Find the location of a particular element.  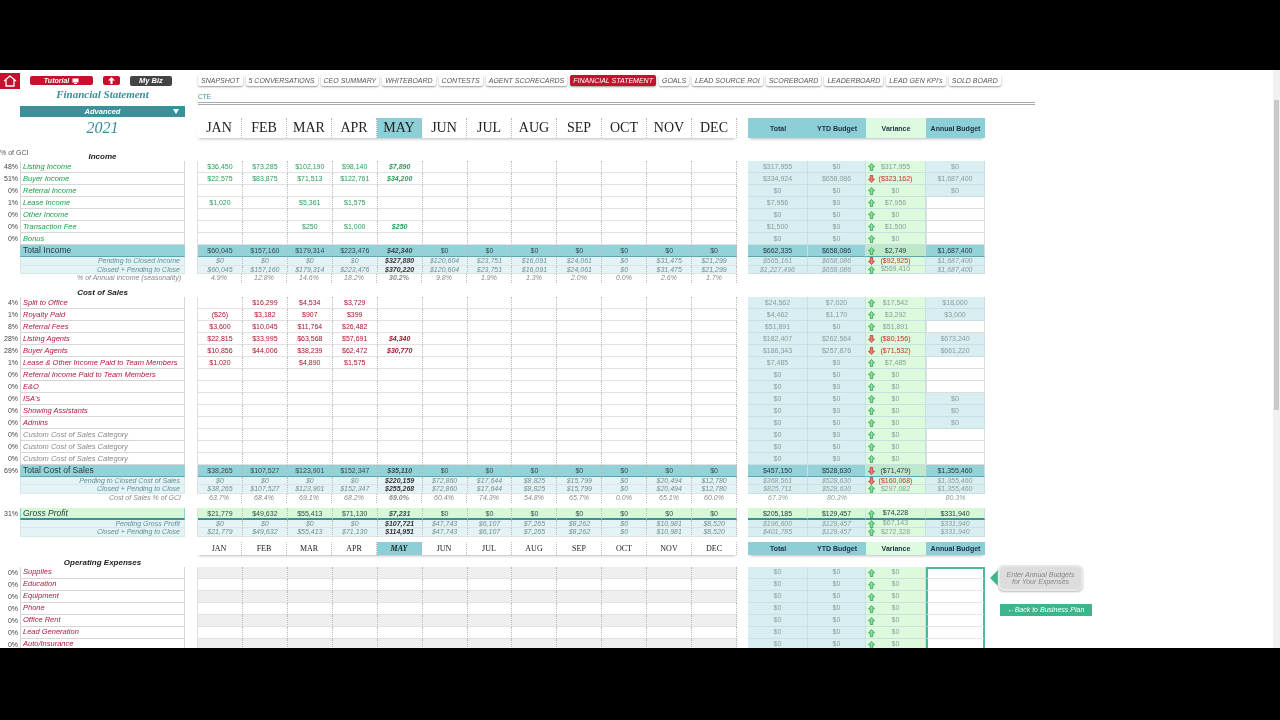

up-button is located at coordinates (111, 80).